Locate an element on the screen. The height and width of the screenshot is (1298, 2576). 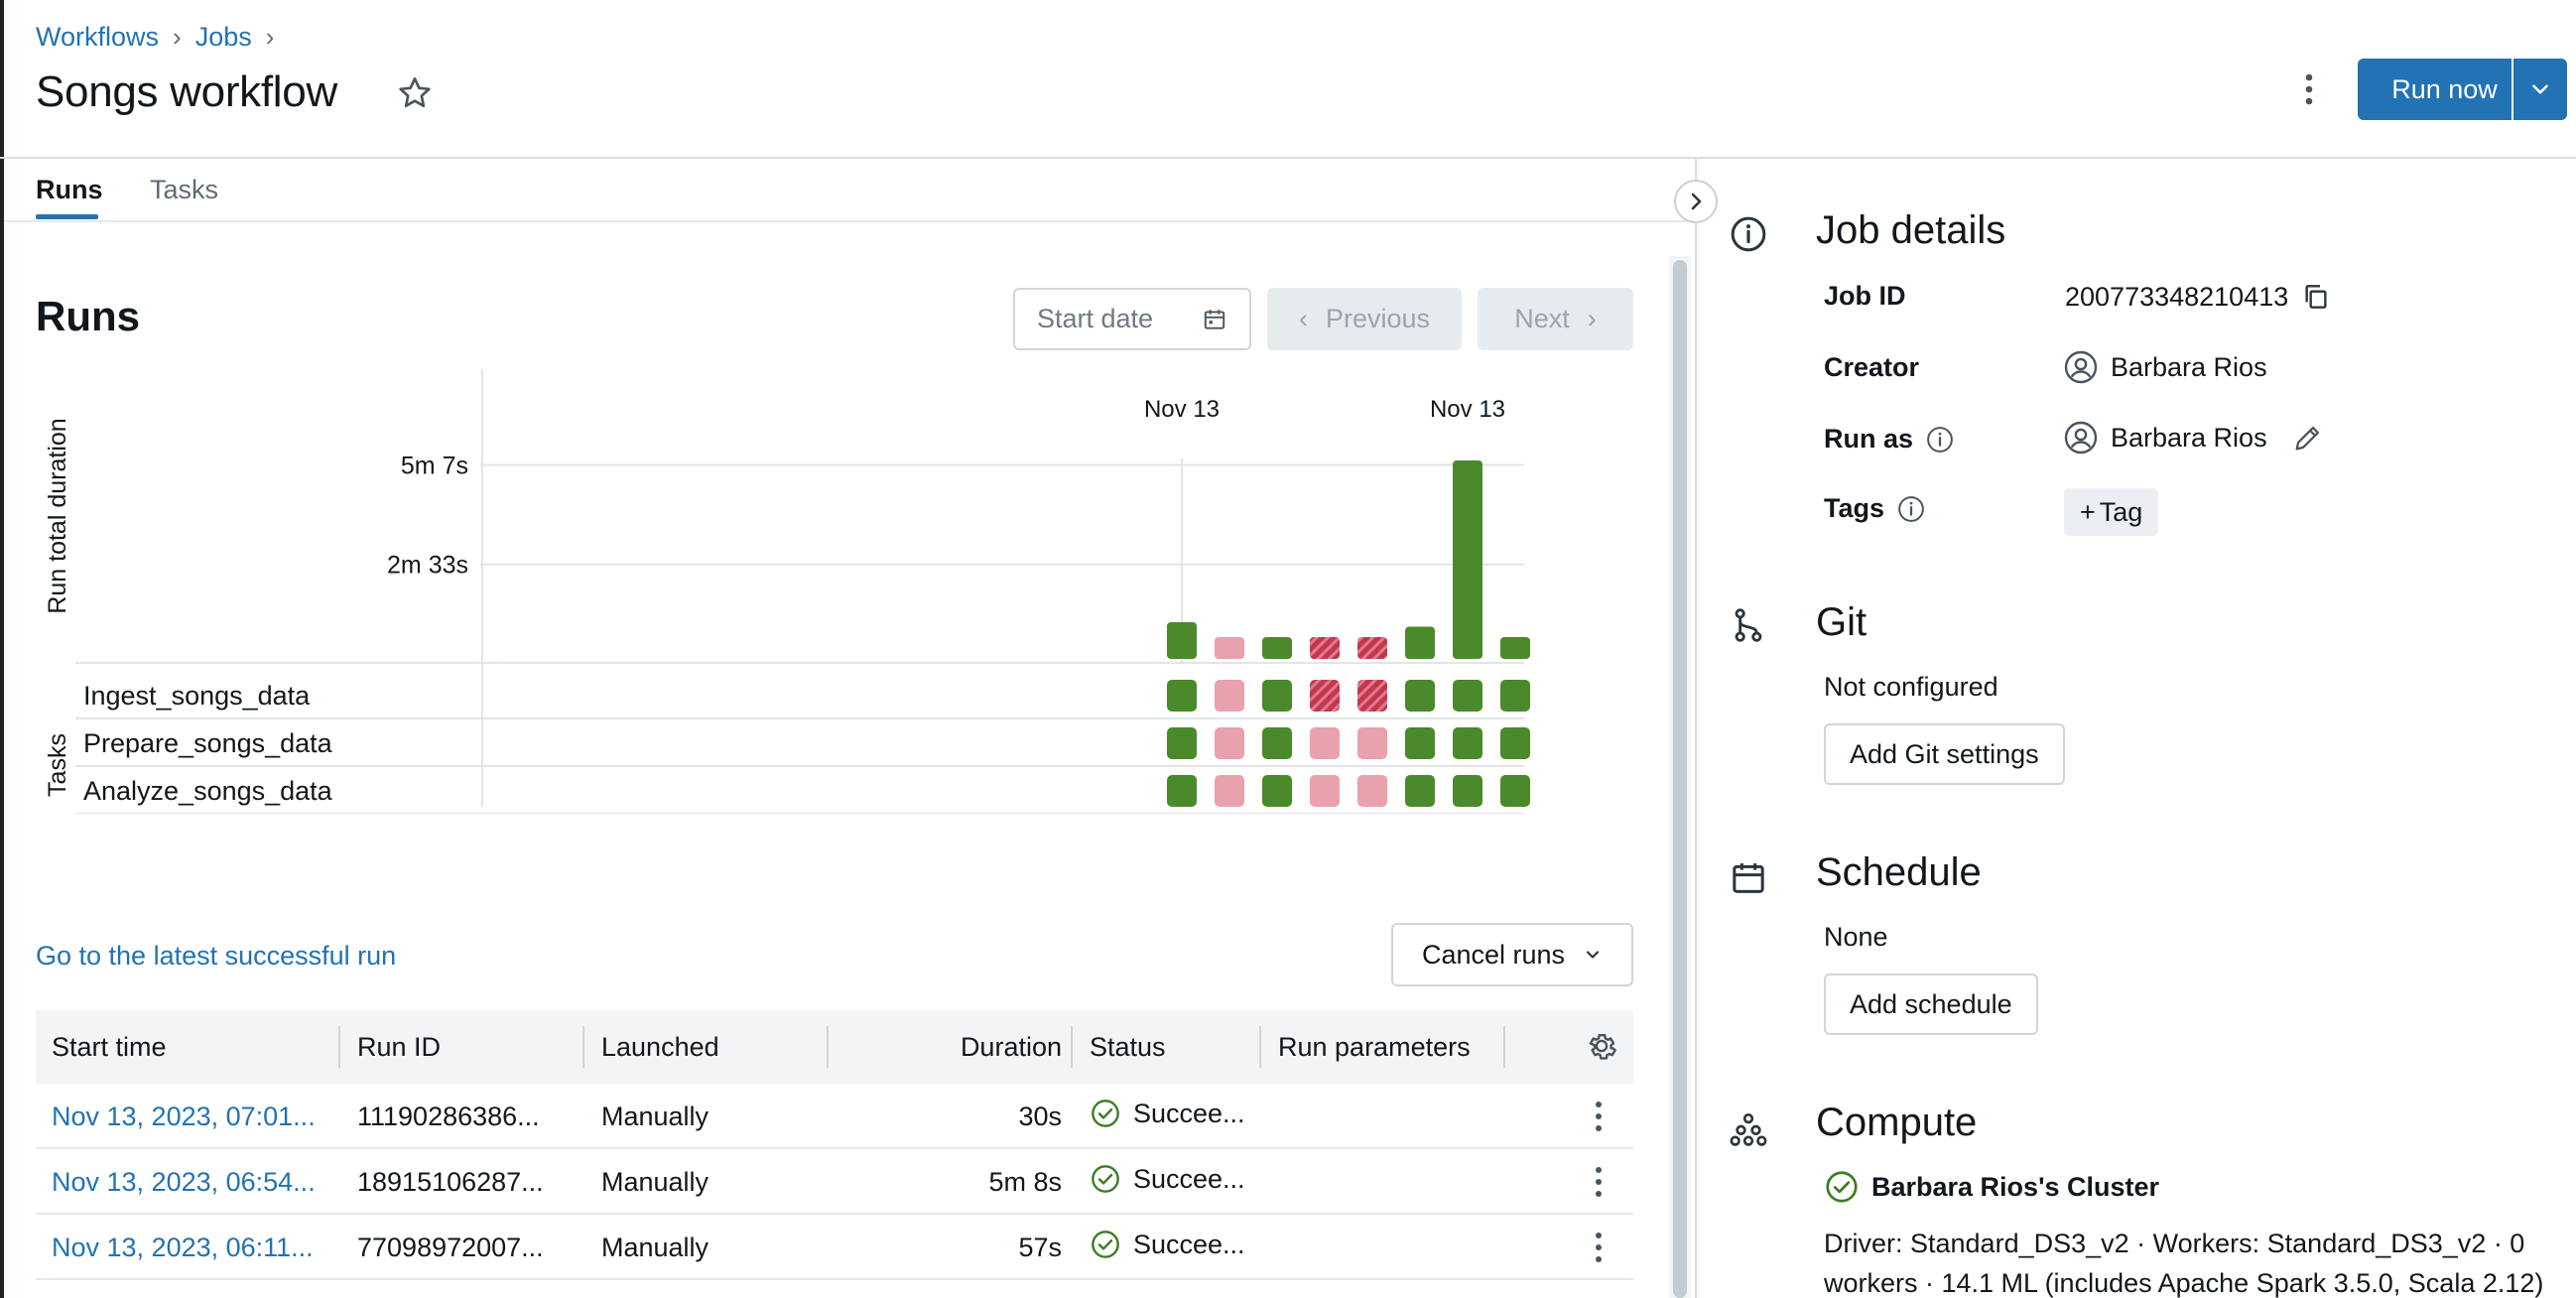
copy-icon is located at coordinates (2316, 297).